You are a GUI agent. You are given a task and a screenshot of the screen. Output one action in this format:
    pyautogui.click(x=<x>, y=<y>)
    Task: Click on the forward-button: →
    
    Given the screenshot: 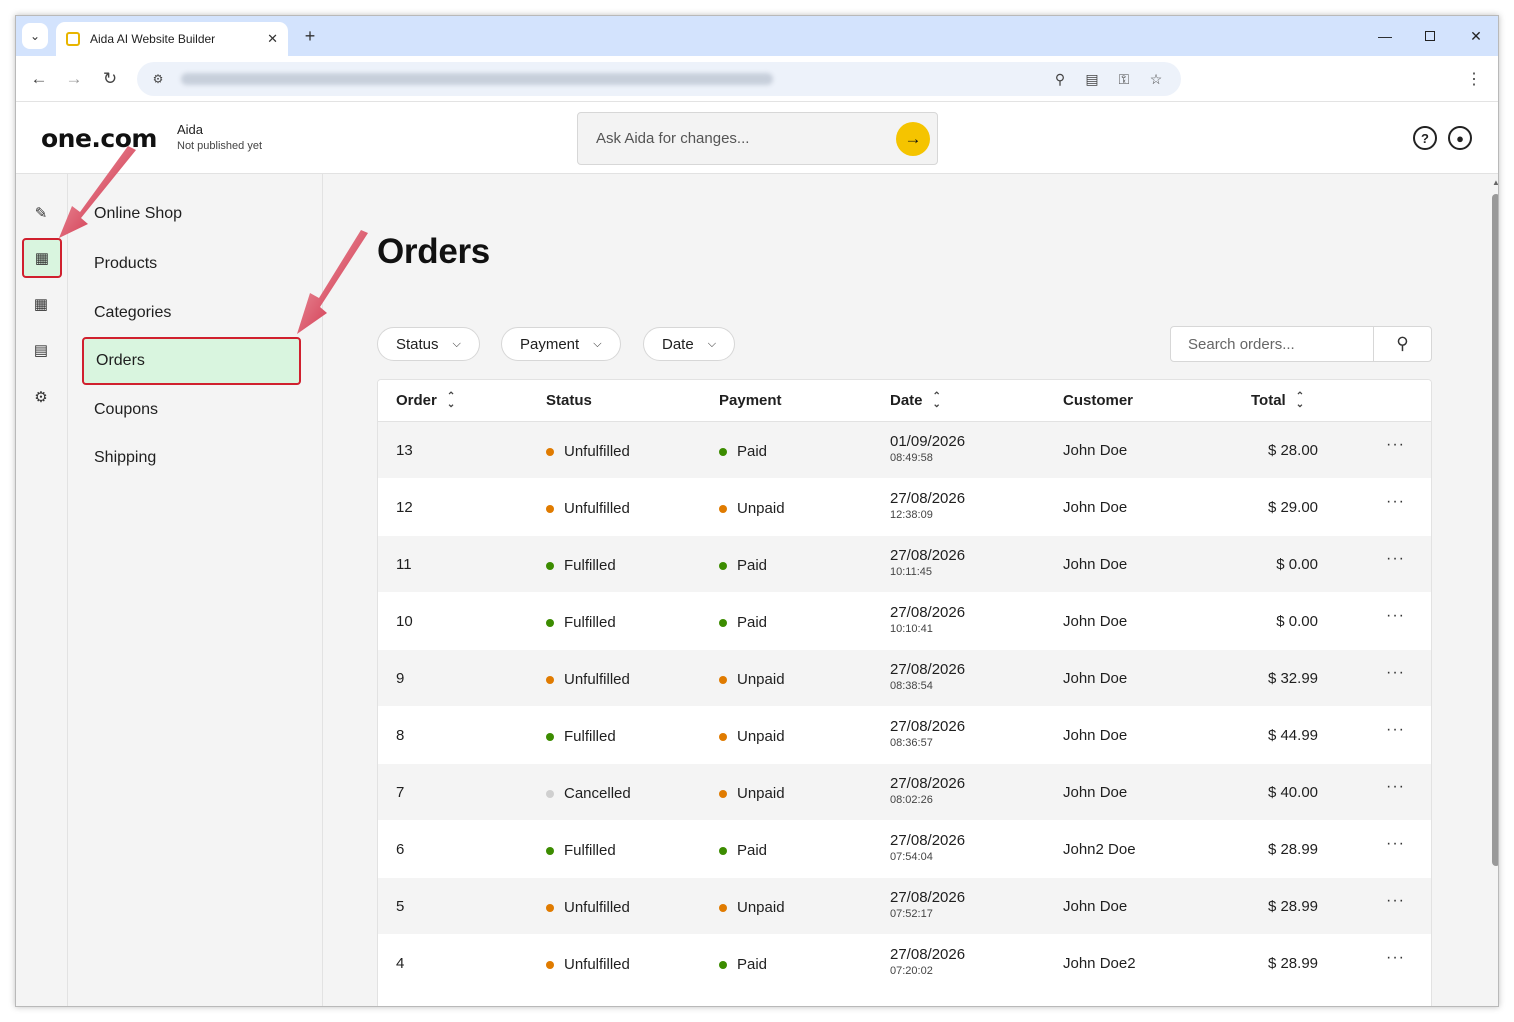 What is the action you would take?
    pyautogui.click(x=74, y=79)
    